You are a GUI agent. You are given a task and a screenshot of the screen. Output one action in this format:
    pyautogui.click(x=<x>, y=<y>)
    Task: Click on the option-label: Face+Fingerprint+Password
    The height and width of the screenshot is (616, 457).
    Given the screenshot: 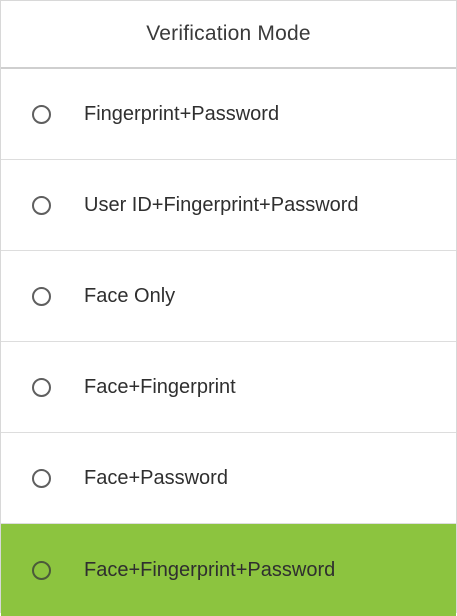 What is the action you would take?
    pyautogui.click(x=210, y=569)
    